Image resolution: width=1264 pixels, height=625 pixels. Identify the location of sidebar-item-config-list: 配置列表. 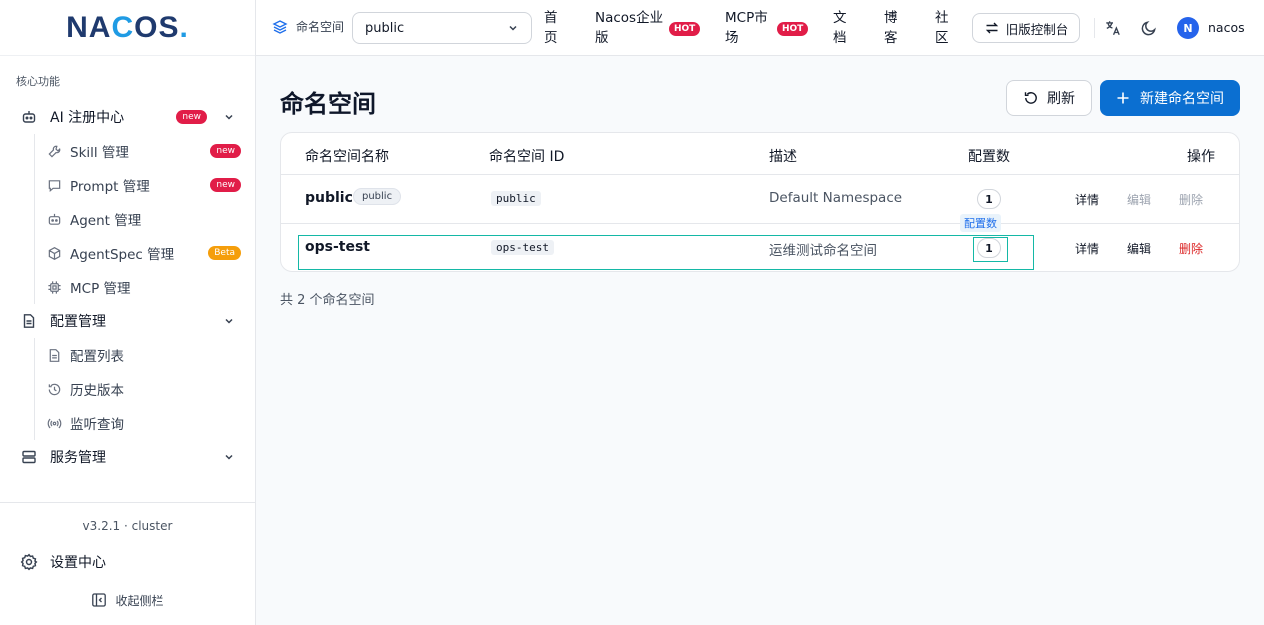
(145, 355).